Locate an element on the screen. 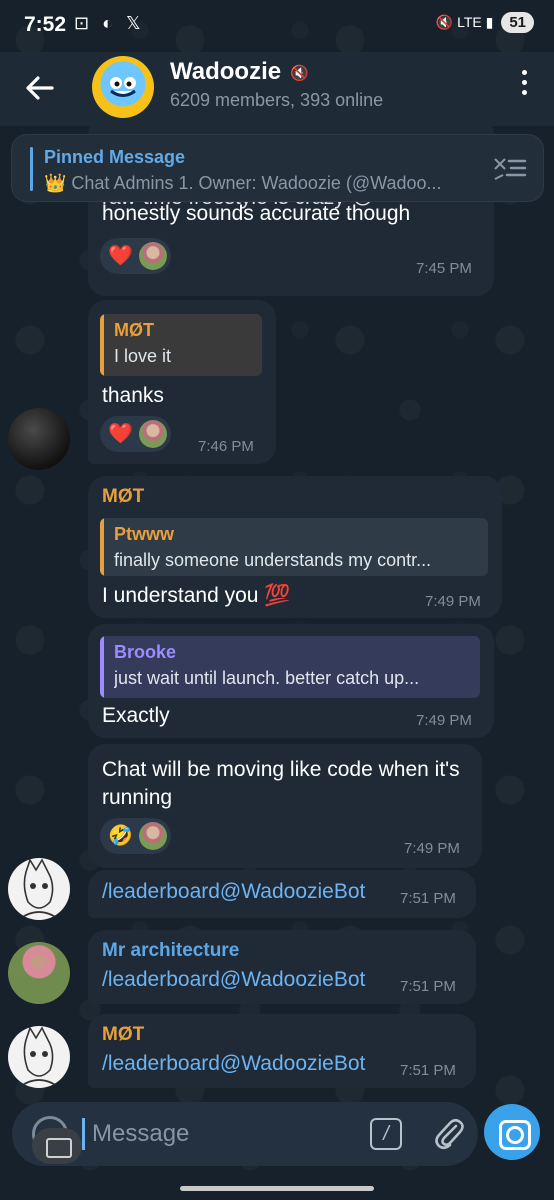 This screenshot has width=554, height=1200. message-bubble: MØT /leaderboard@WadoozieBot 7:51 PM is located at coordinates (282, 1051).